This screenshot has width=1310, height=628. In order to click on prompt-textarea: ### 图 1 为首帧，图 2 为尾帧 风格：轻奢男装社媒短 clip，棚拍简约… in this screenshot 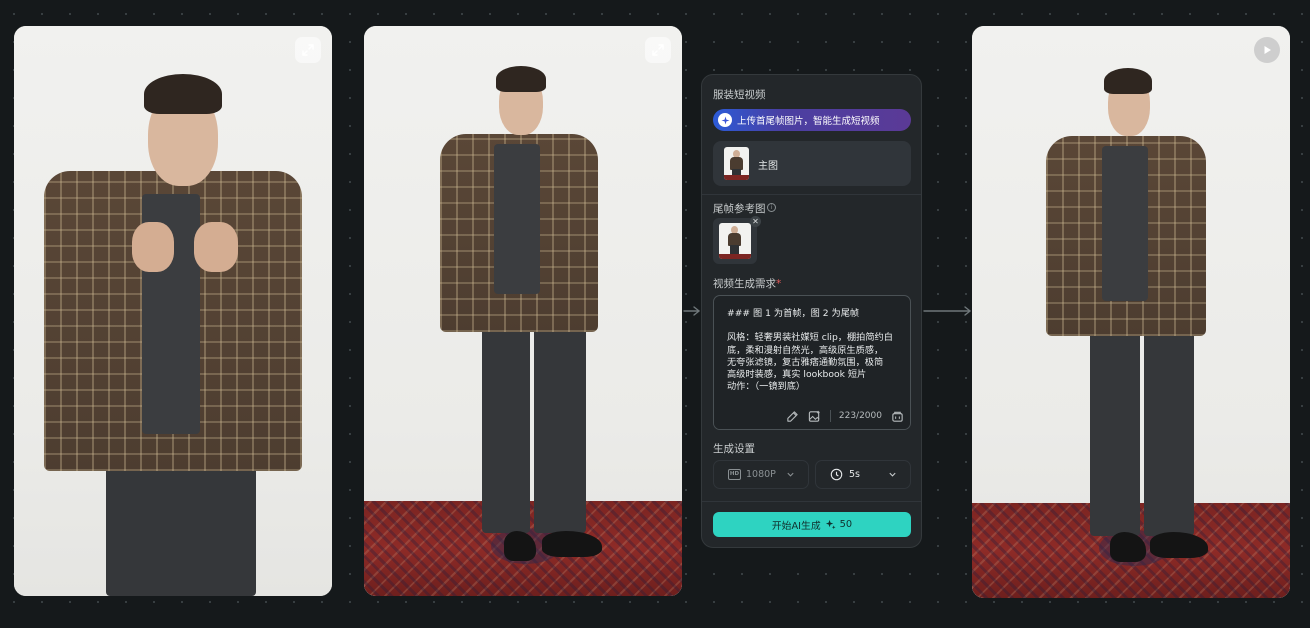, I will do `click(812, 362)`.